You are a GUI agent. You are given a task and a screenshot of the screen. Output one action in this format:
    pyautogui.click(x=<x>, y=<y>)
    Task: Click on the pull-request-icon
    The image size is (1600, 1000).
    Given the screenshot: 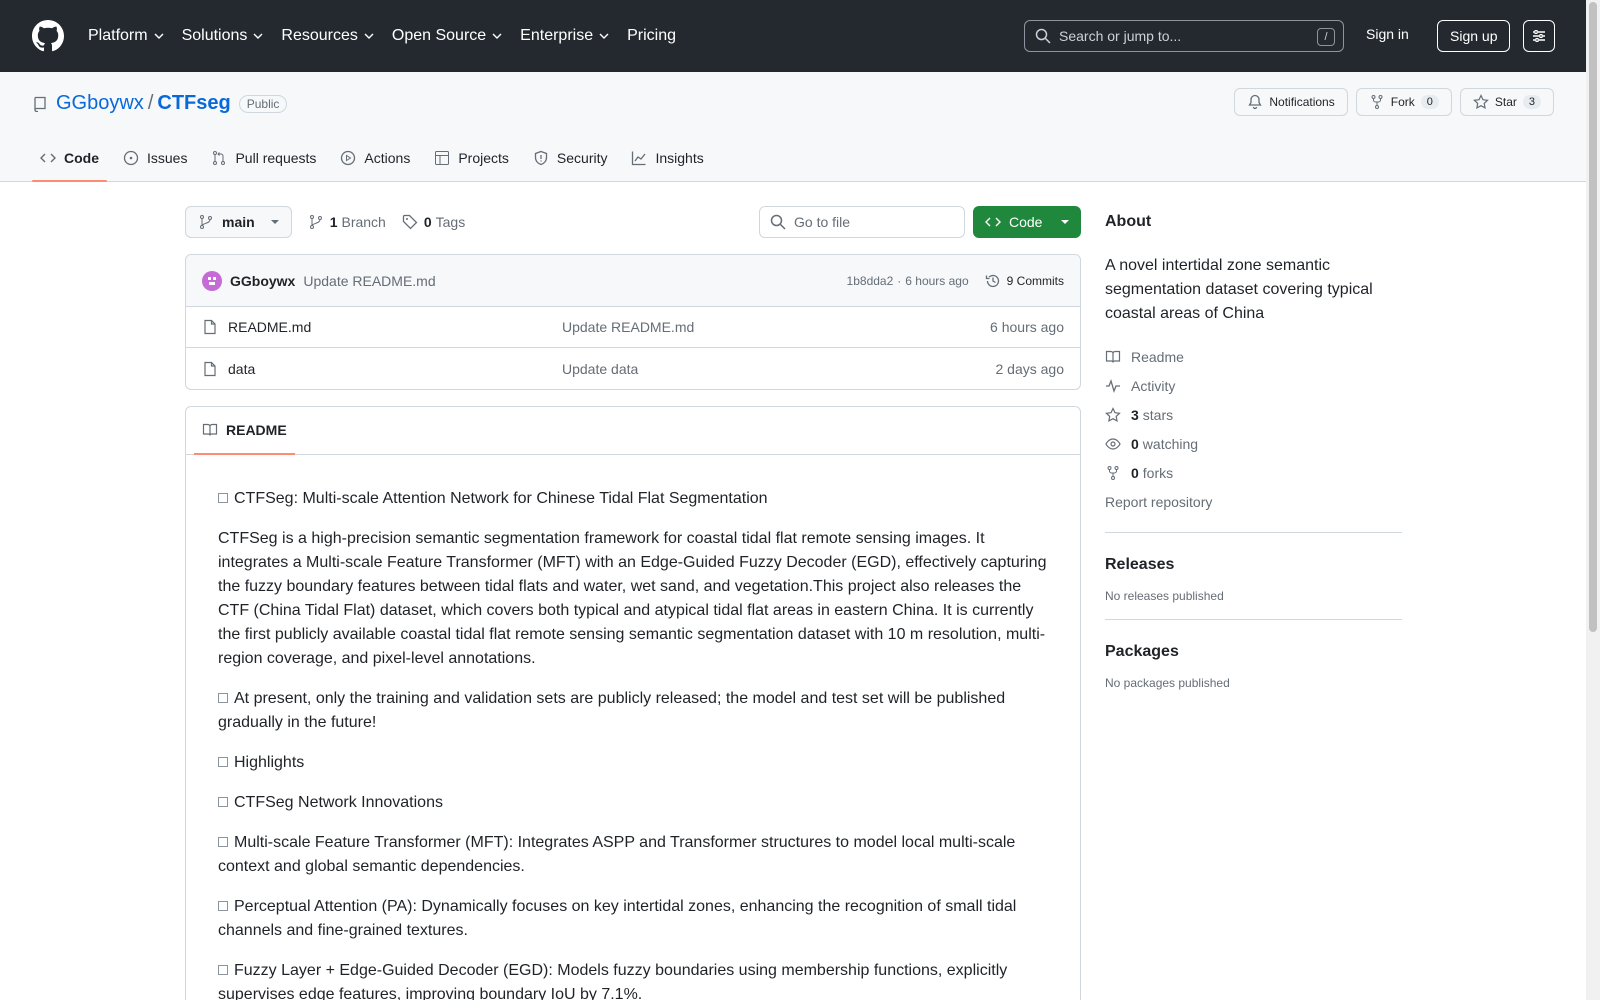 What is the action you would take?
    pyautogui.click(x=219, y=158)
    